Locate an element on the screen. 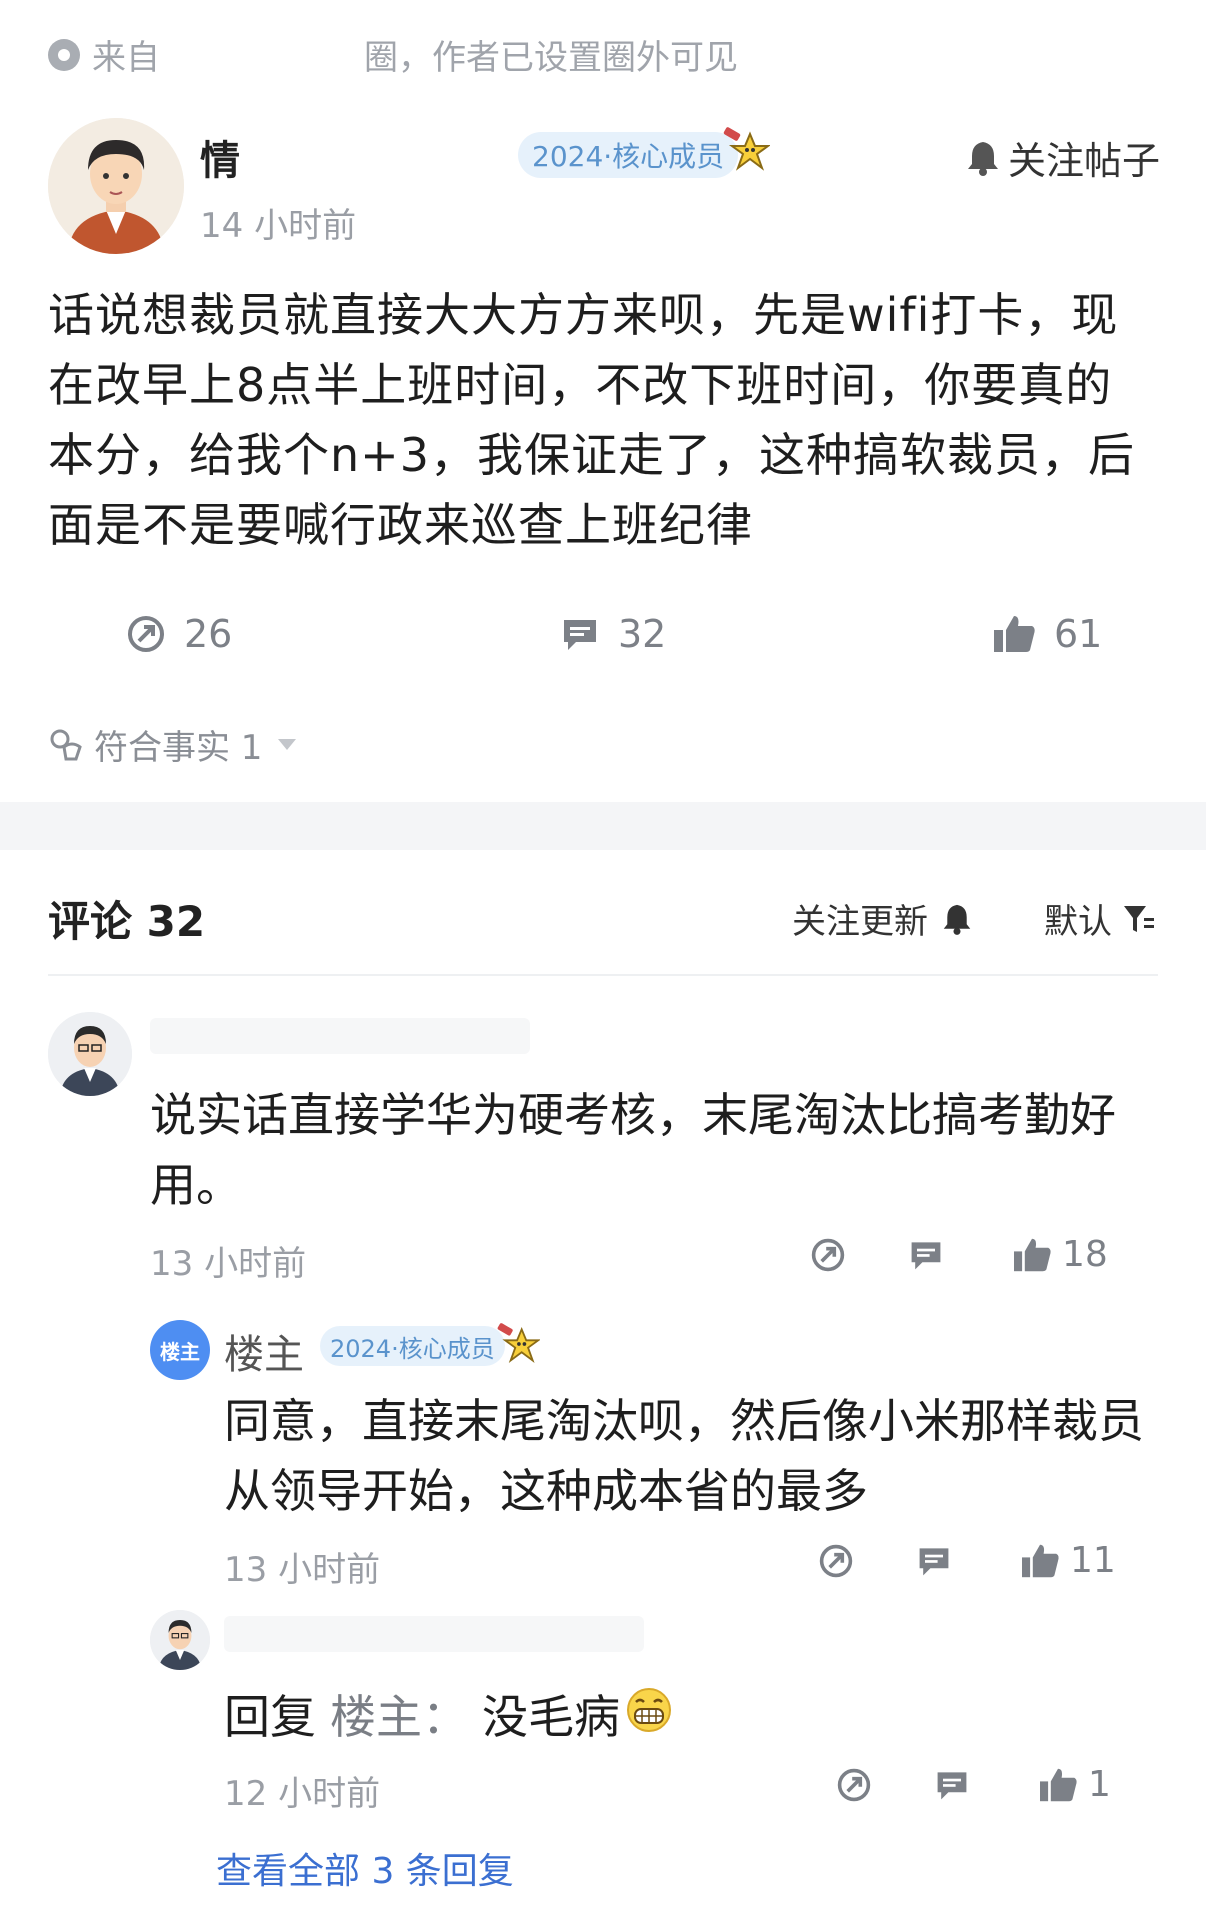 The image size is (1206, 1922). replier-avatar is located at coordinates (180, 1640).